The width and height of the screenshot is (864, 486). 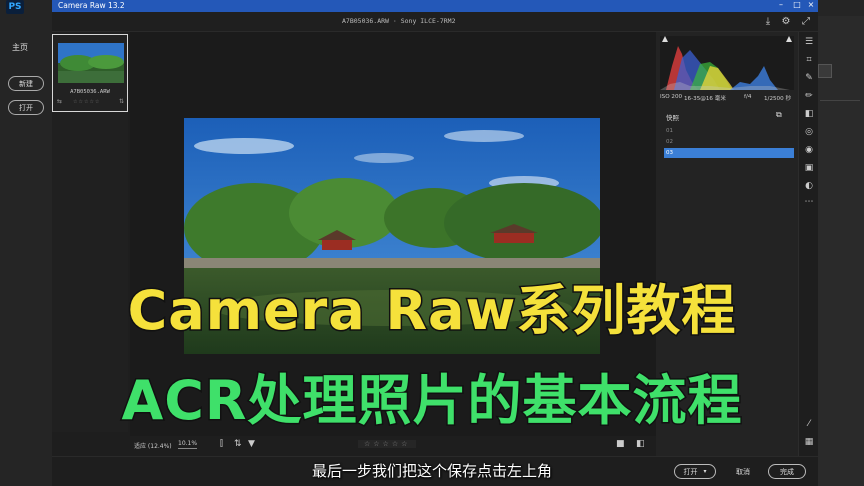 What do you see at coordinates (387, 444) in the screenshot?
I see `image-rating: ☆☆☆☆☆` at bounding box center [387, 444].